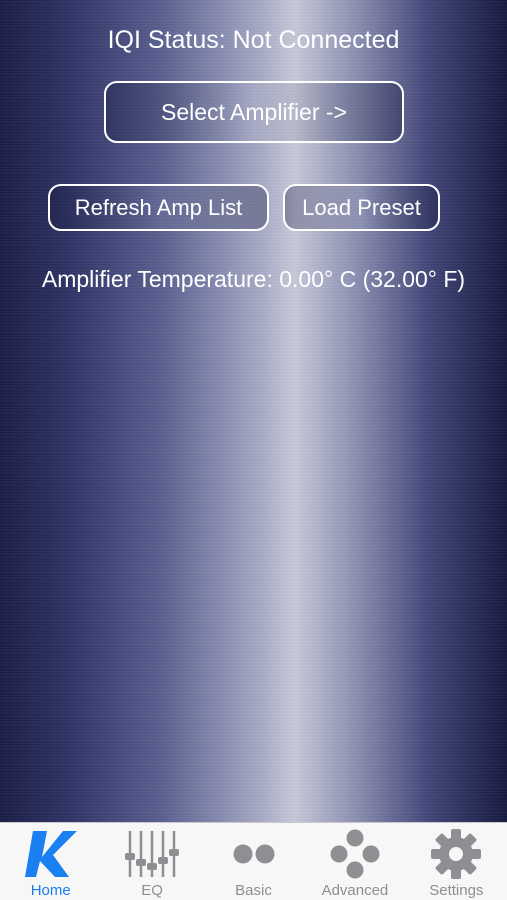 The height and width of the screenshot is (900, 507). I want to click on tab-home-label: Home, so click(50, 890).